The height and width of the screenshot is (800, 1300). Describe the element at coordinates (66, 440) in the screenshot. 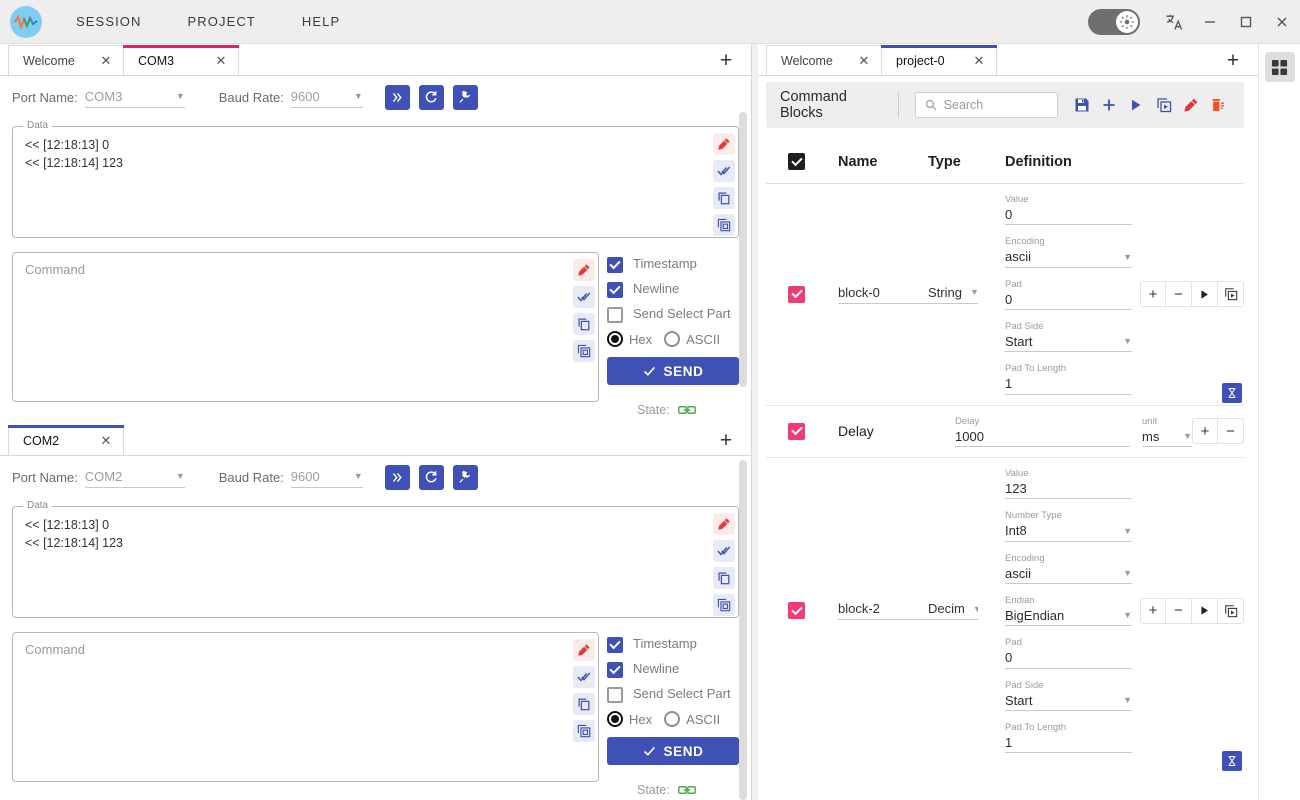

I see `tab-com2: COM2 ✕` at that location.